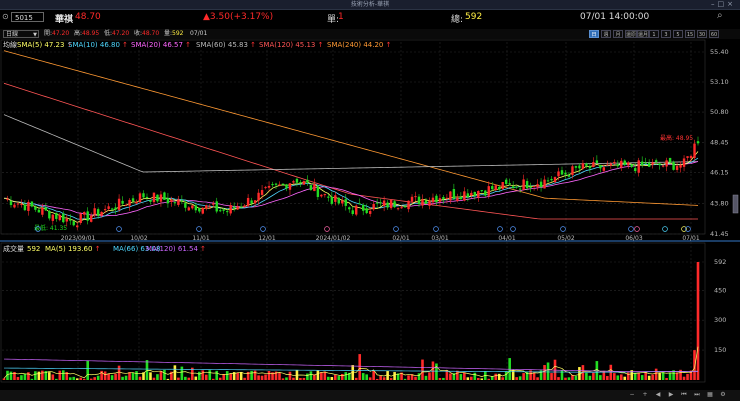 Image resolution: width=740 pixels, height=401 pixels. What do you see at coordinates (719, 82) in the screenshot?
I see `price-axis-label: 53.10` at bounding box center [719, 82].